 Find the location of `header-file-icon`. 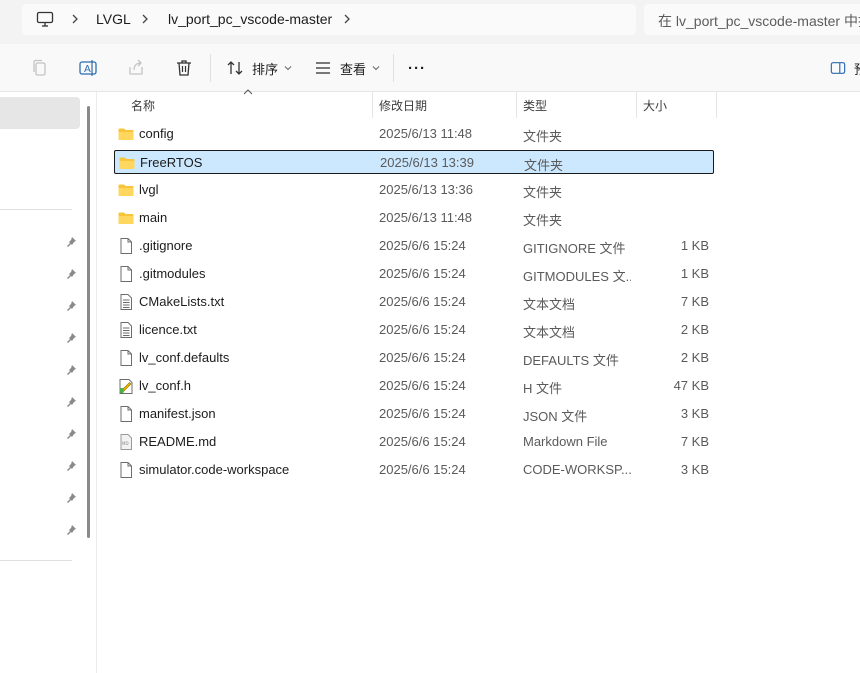

header-file-icon is located at coordinates (126, 386).